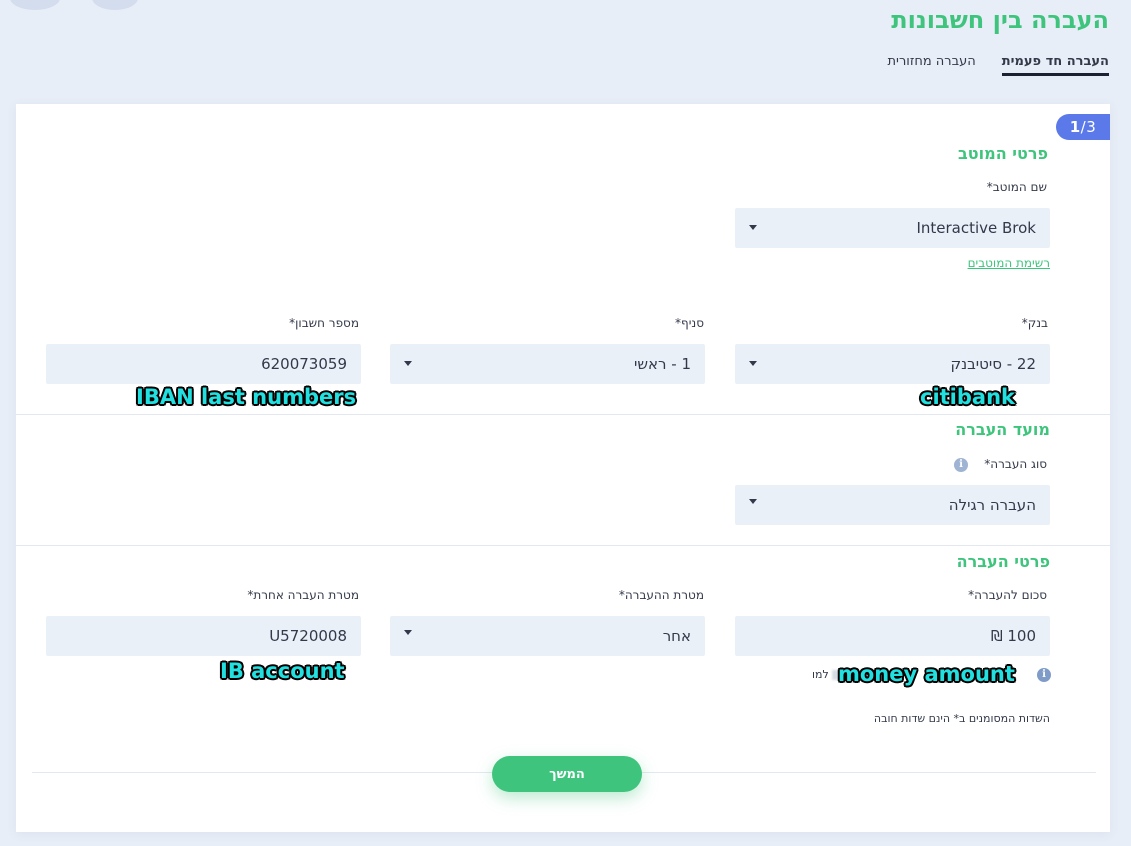 The height and width of the screenshot is (846, 1131). I want to click on amount-label: סכום להעברה*, so click(1007, 595).